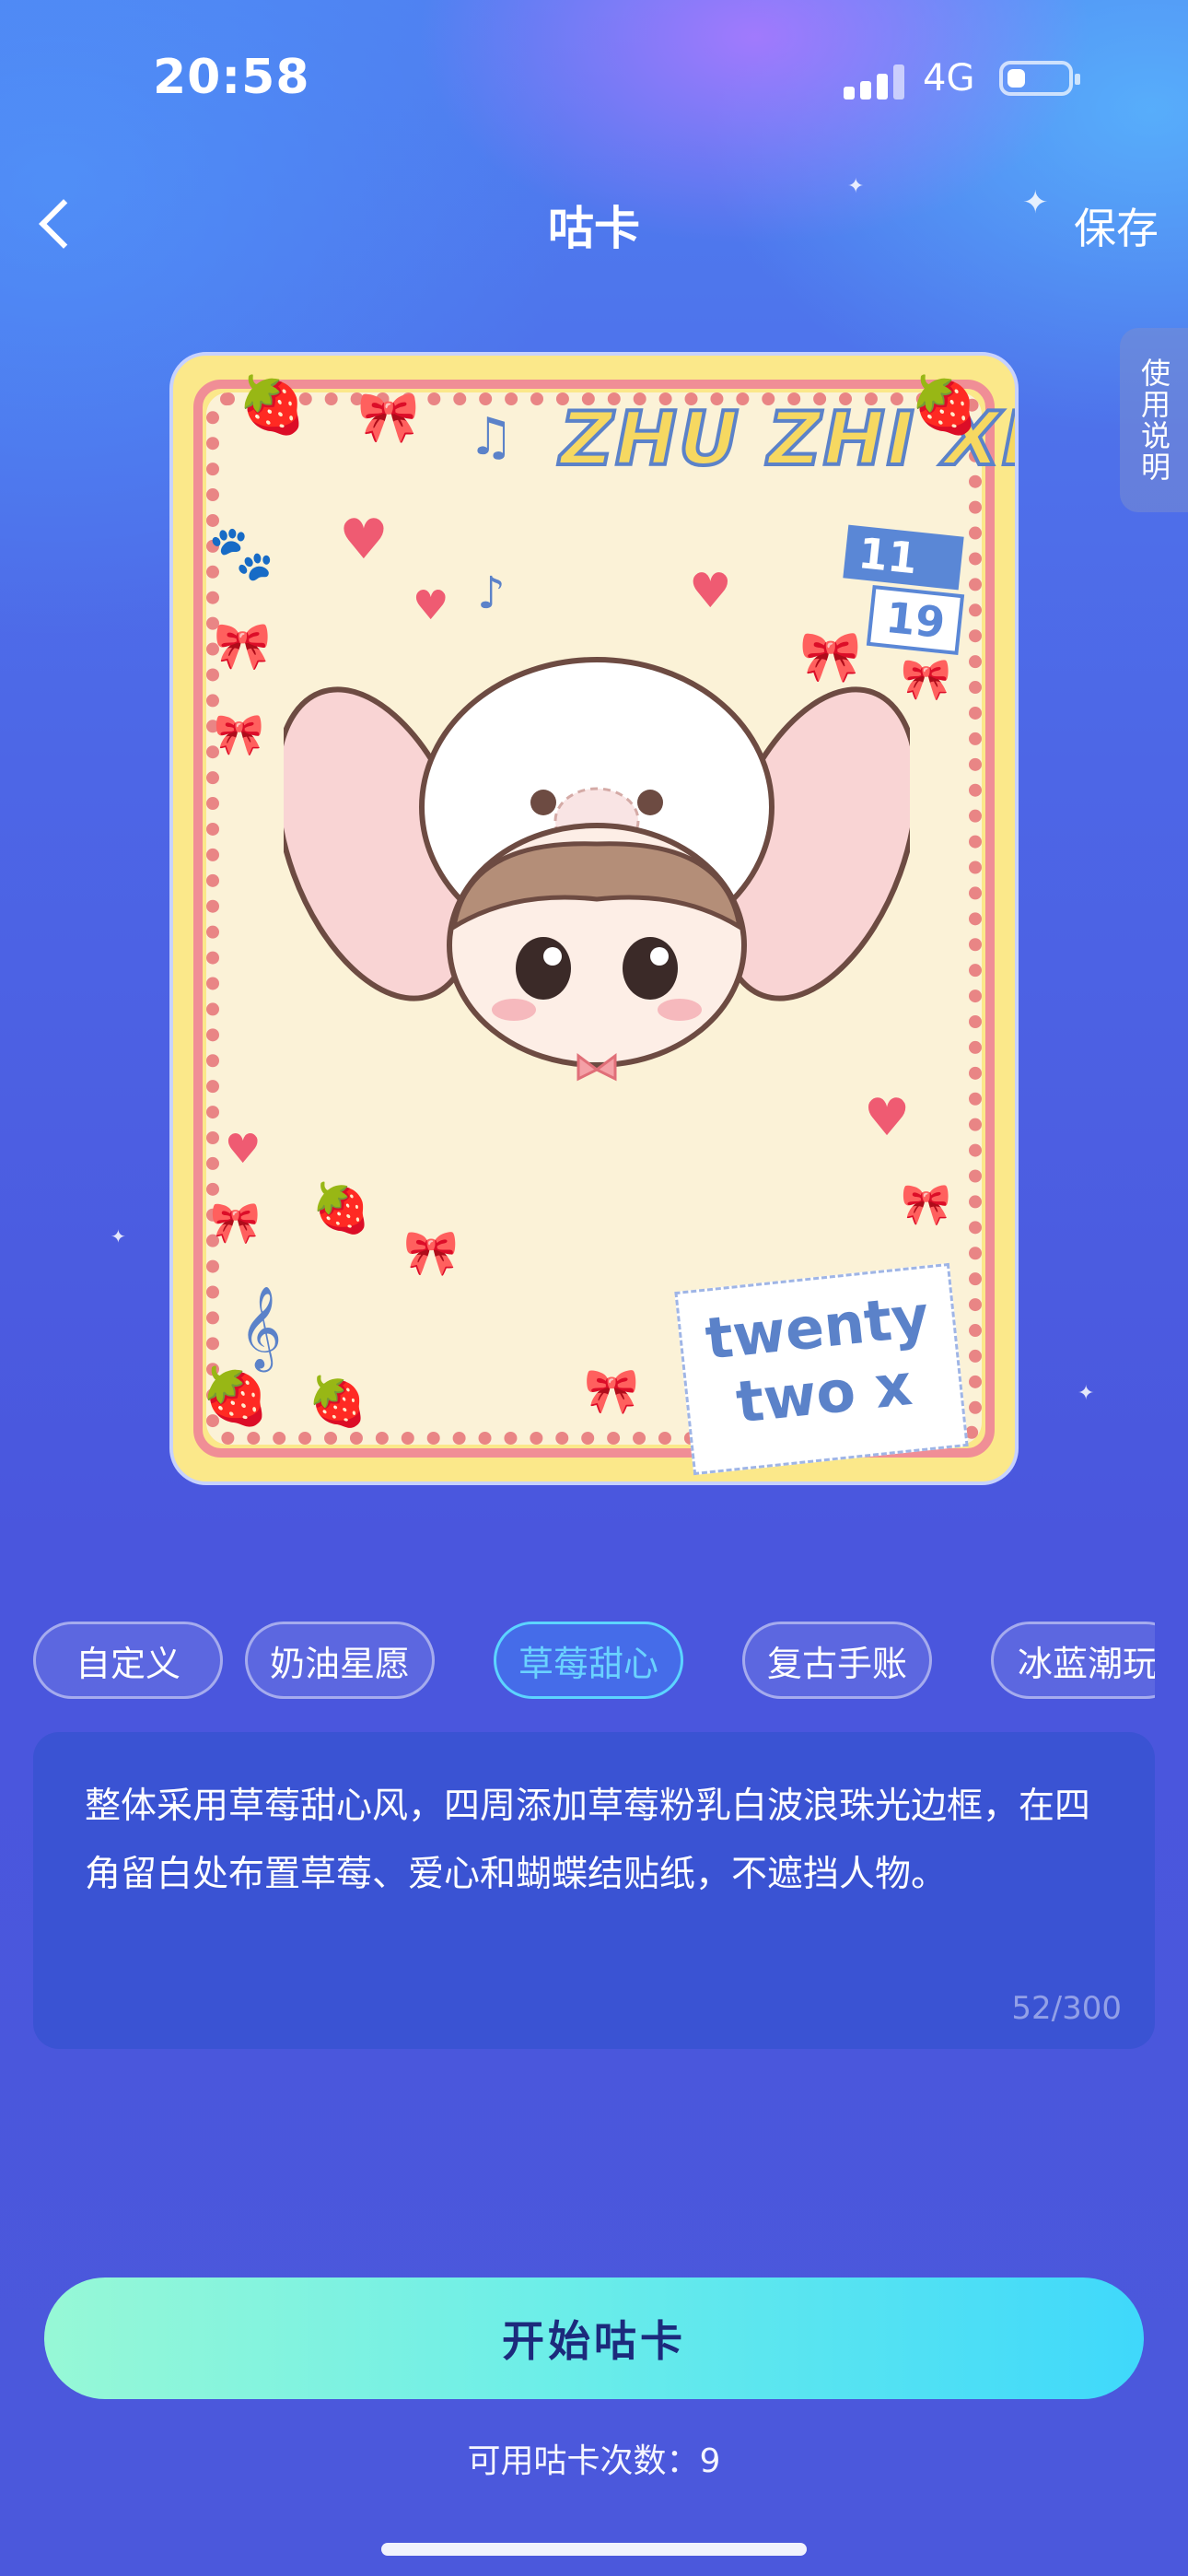  I want to click on style-chip-list: 自定义 奶油星愿 草莓甜心 复古手账 冰蓝潮玩, so click(594, 1664).